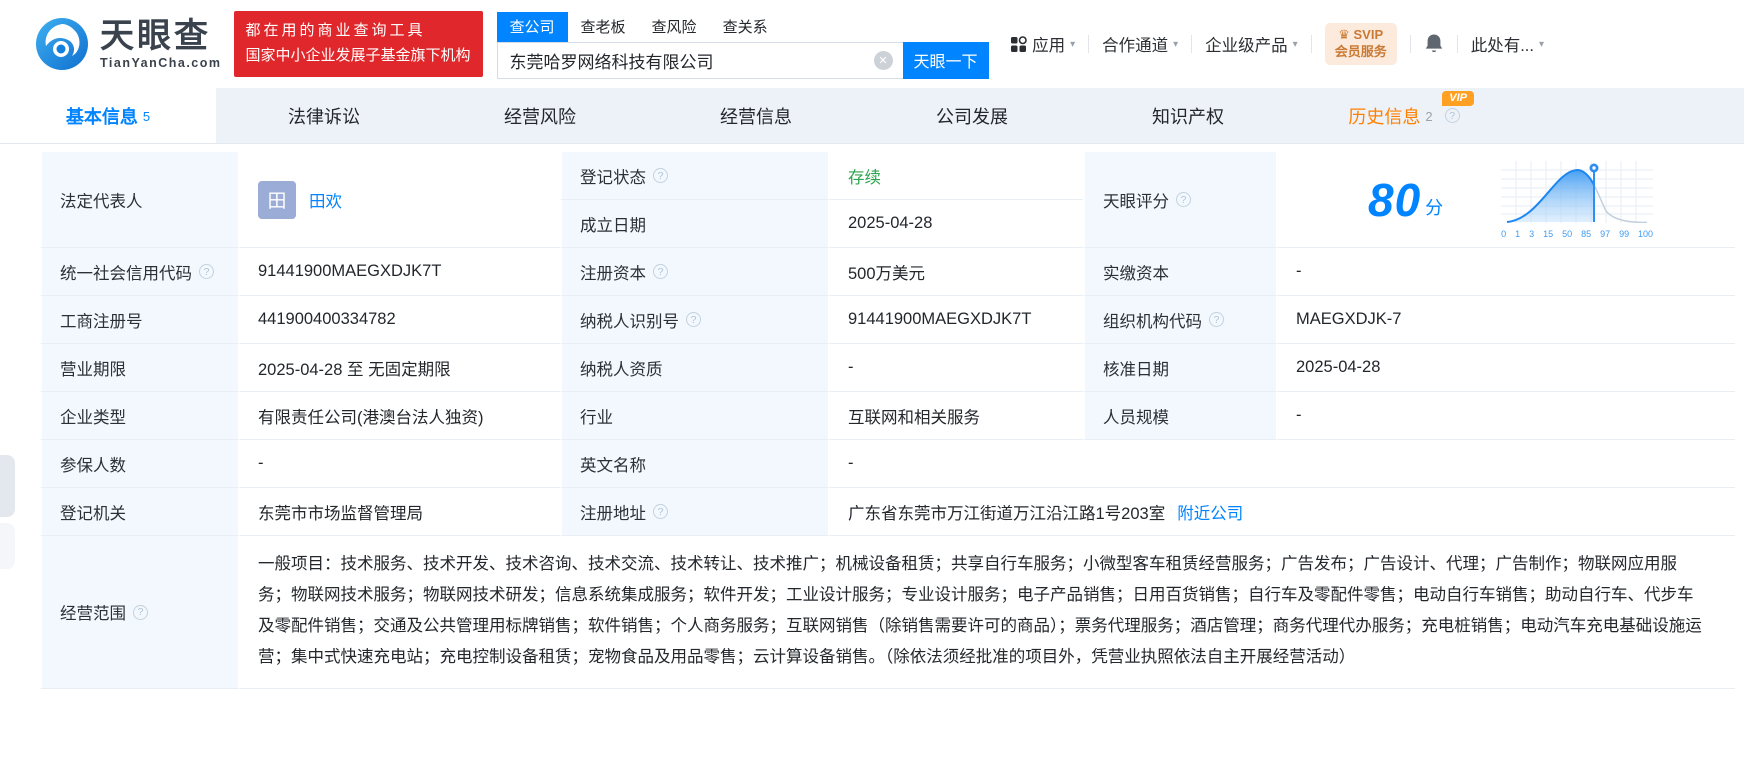 The image size is (1744, 771). Describe the element at coordinates (695, 368) in the screenshot. I see `taxpayer-quality-label: 纳税人资质` at that location.